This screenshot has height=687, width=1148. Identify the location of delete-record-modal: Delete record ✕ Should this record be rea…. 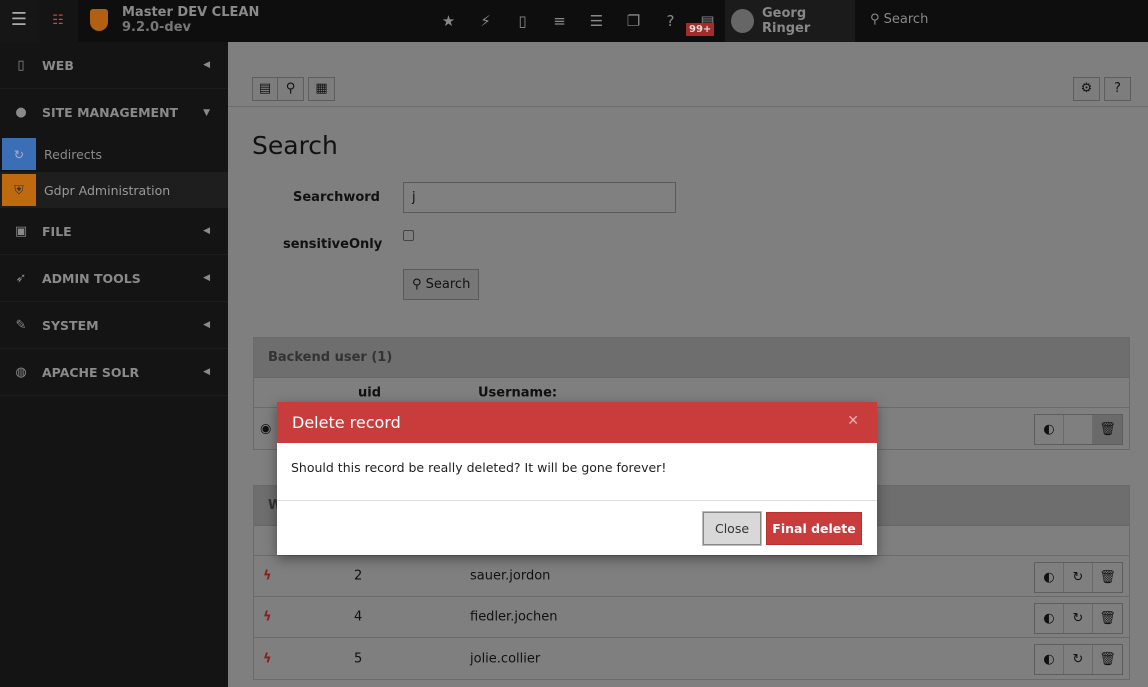
(577, 478).